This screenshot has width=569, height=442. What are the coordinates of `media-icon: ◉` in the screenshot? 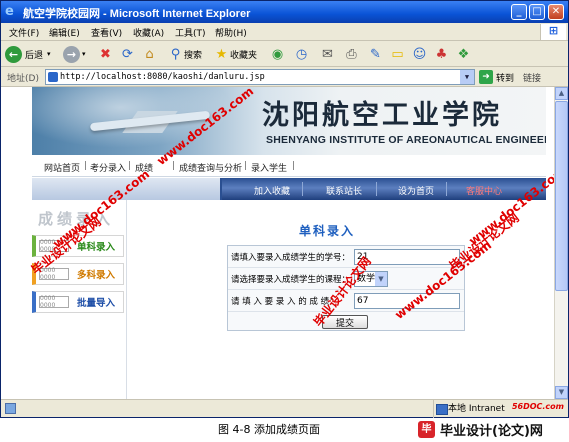 It's located at (277, 54).